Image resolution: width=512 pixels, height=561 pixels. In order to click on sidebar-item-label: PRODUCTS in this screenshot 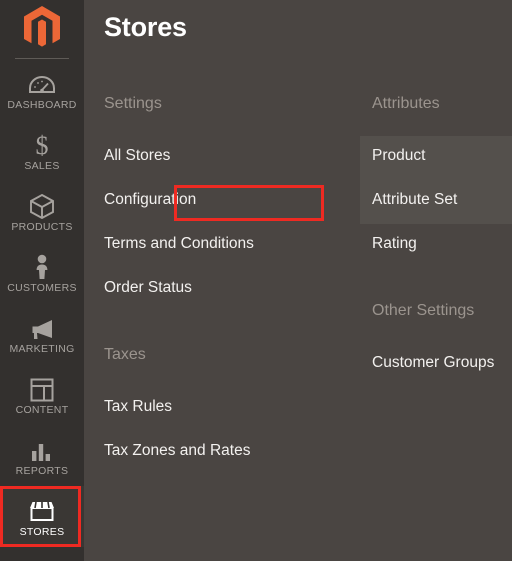, I will do `click(42, 226)`.